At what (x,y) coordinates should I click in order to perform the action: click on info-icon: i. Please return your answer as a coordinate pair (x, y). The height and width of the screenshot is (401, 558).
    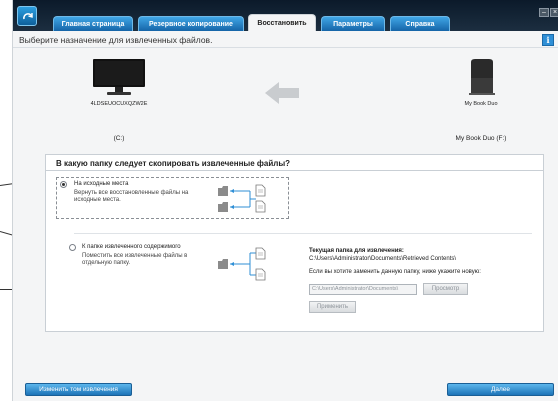
    Looking at the image, I should click on (548, 40).